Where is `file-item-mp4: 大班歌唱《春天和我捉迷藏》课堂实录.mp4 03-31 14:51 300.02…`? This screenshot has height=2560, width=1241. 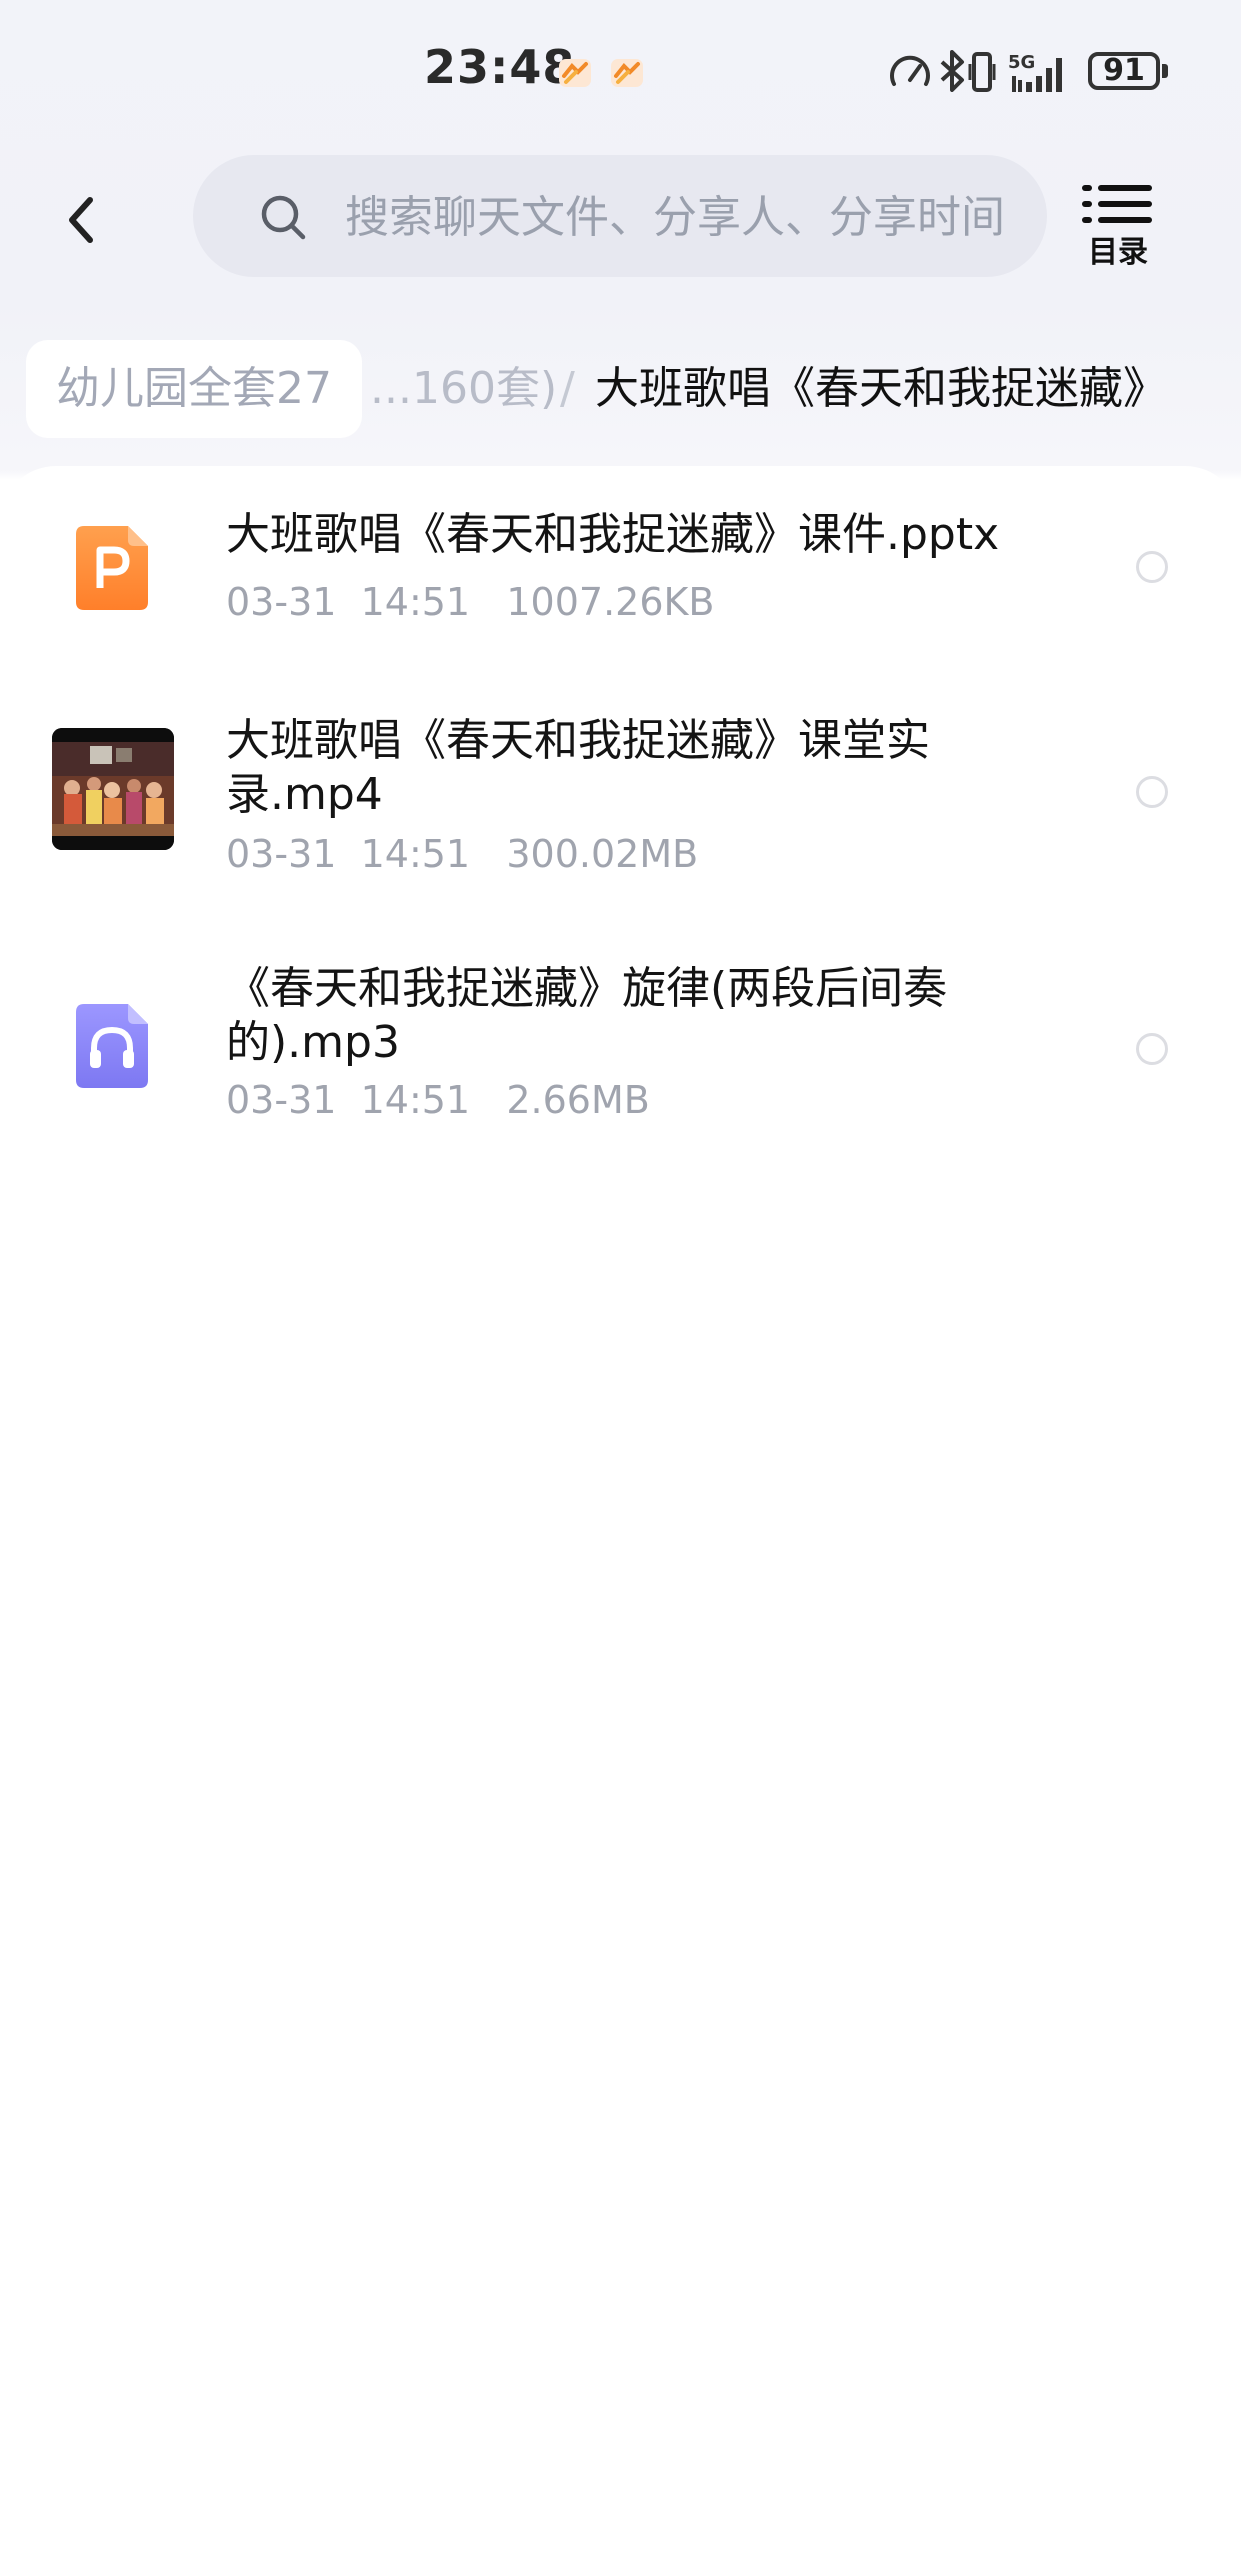 file-item-mp4: 大班歌唱《春天和我捉迷藏》课堂实录.mp4 03-31 14:51 300.02… is located at coordinates (620, 801).